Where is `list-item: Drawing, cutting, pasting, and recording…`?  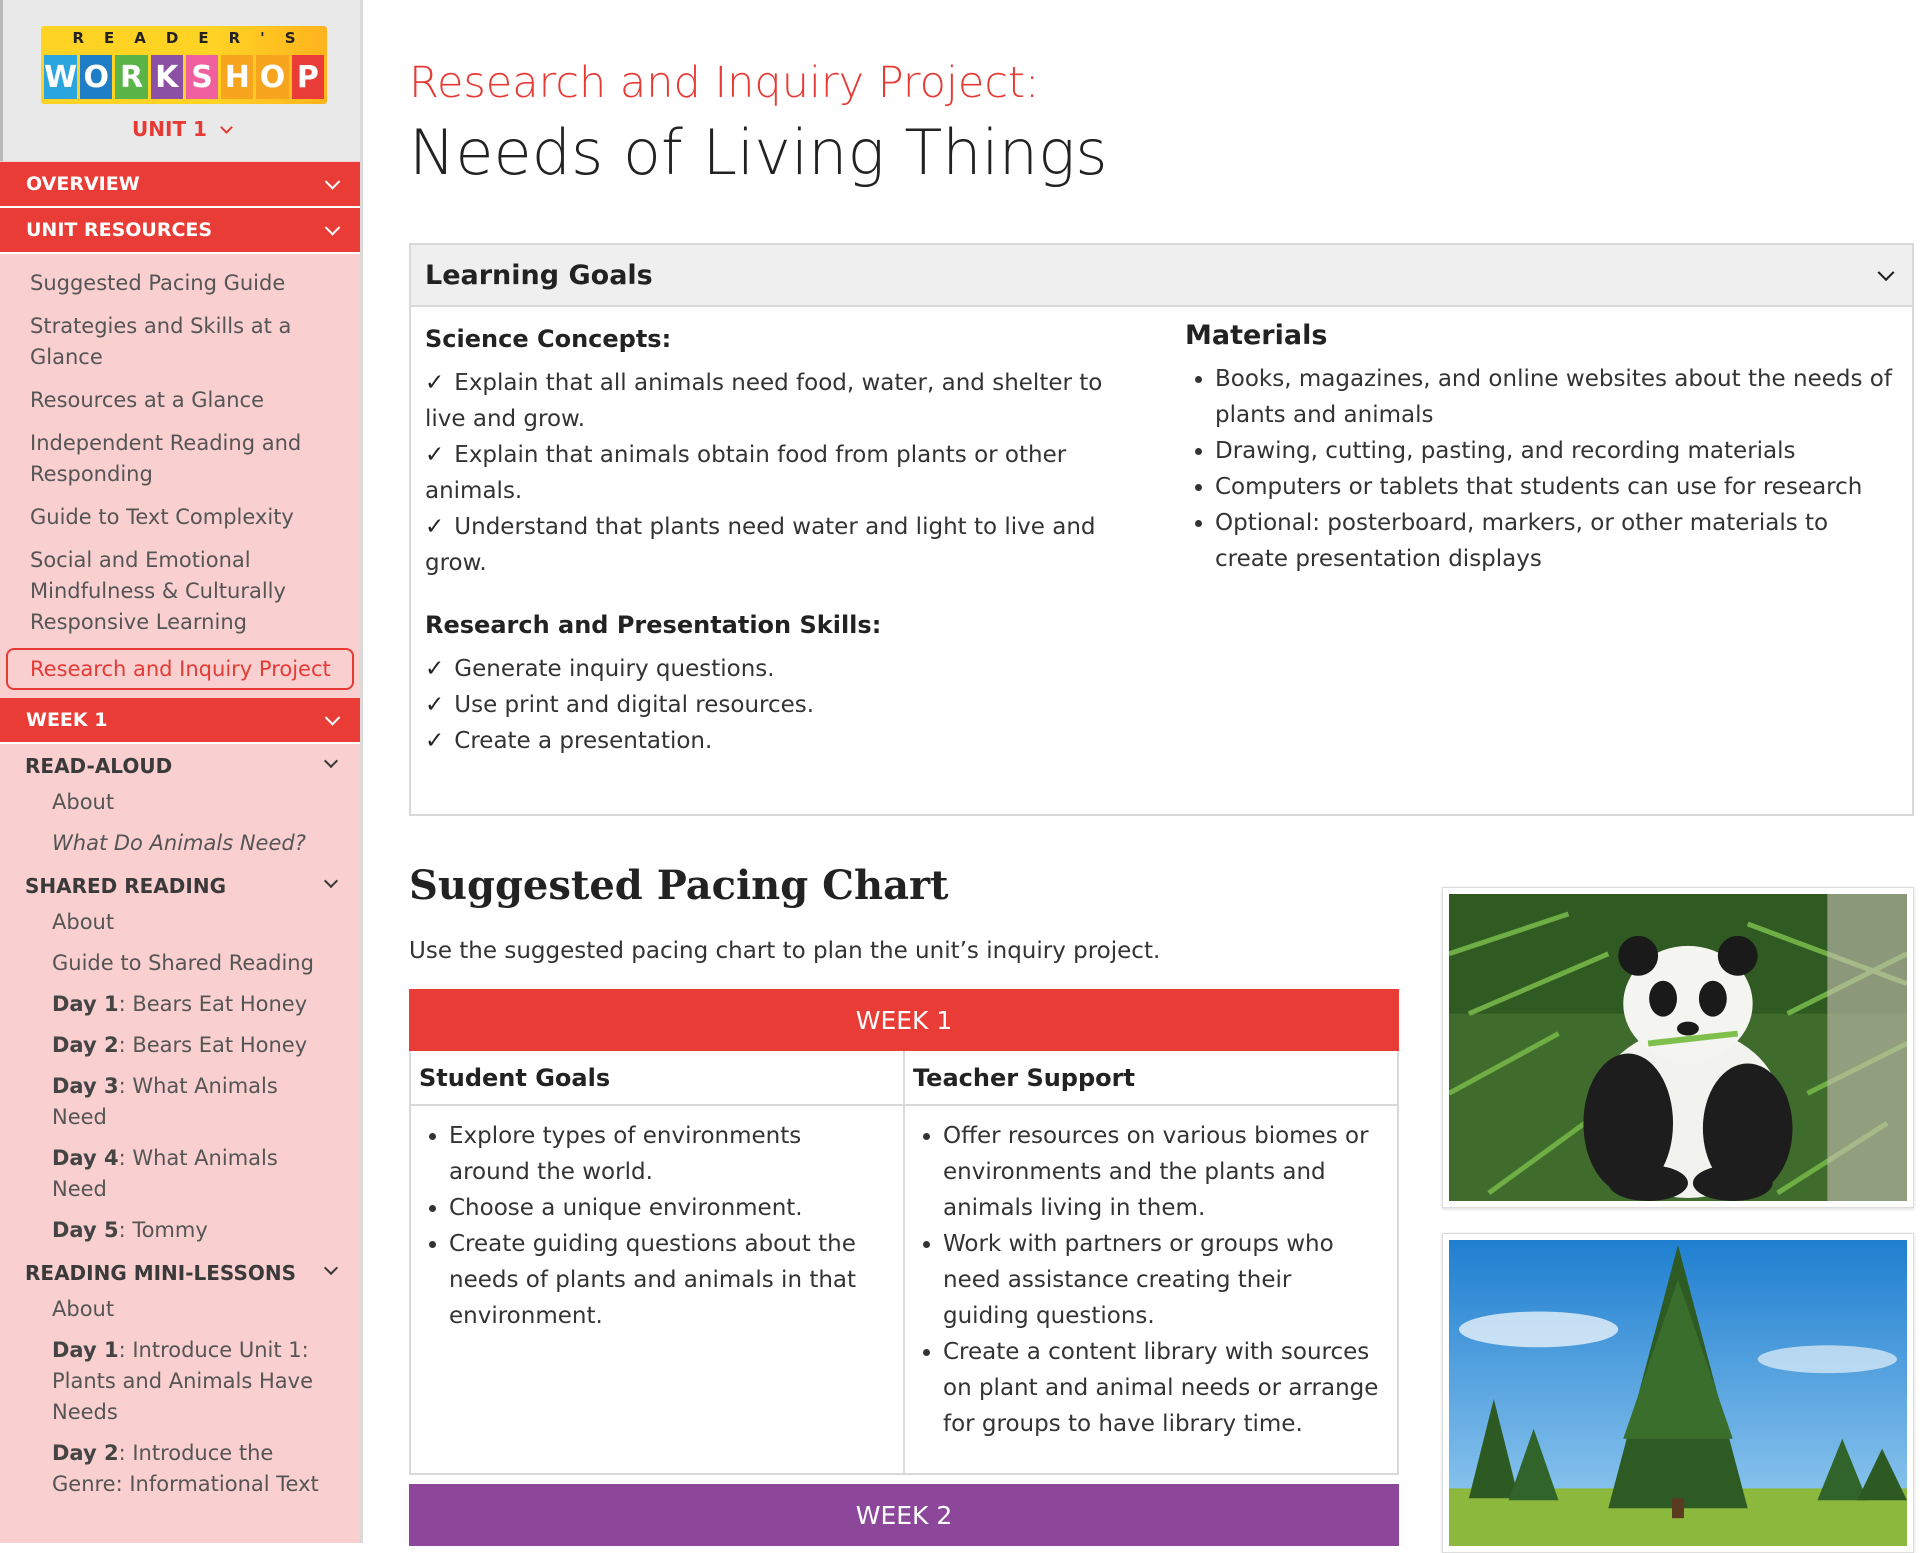 list-item: Drawing, cutting, pasting, and recording… is located at coordinates (1560, 451).